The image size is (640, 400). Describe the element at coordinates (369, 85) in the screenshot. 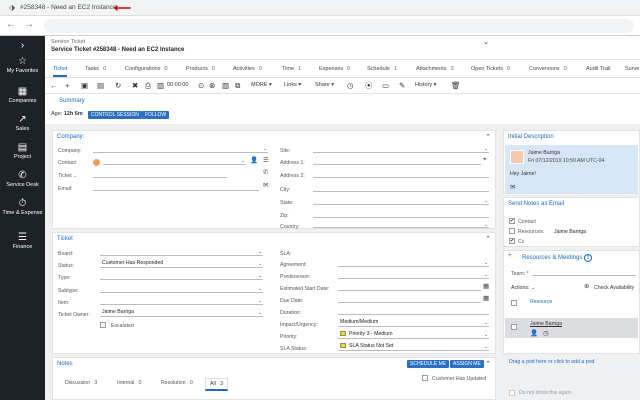

I see `record-icon: ⦿` at that location.